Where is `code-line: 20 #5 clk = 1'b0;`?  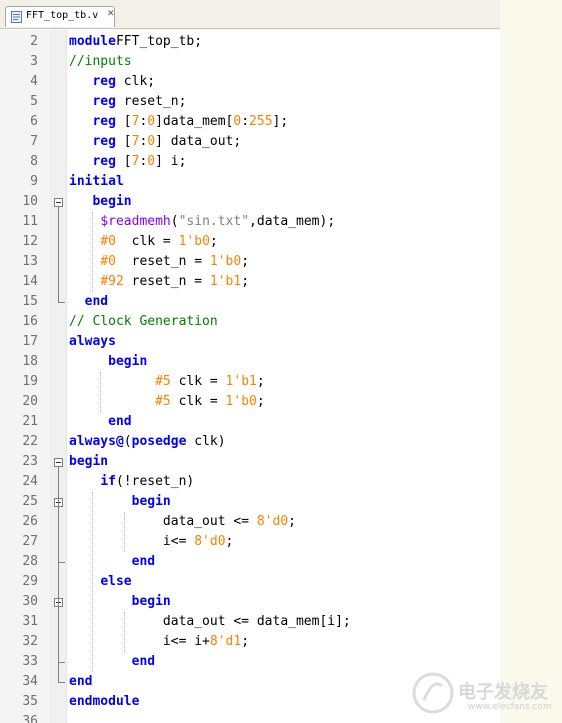 code-line: 20 #5 clk = 1'b0; is located at coordinates (250, 402).